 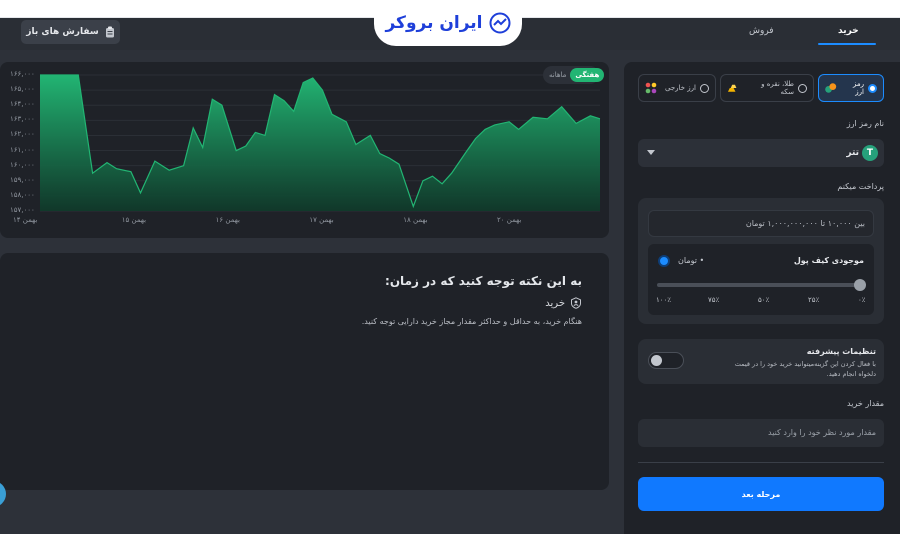 What do you see at coordinates (651, 88) in the screenshot?
I see `foreign-currency-icon` at bounding box center [651, 88].